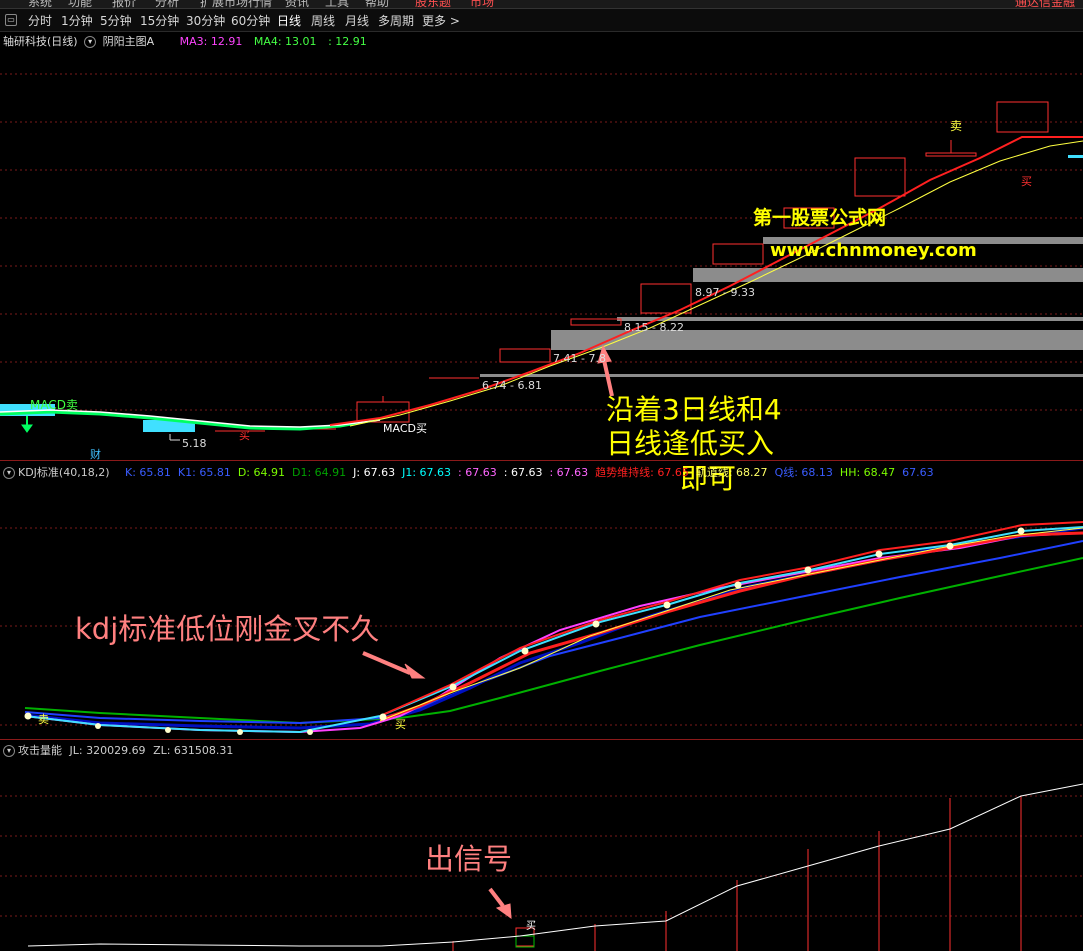  Describe the element at coordinates (525, 941) in the screenshot. I see `signal-box-green` at that location.